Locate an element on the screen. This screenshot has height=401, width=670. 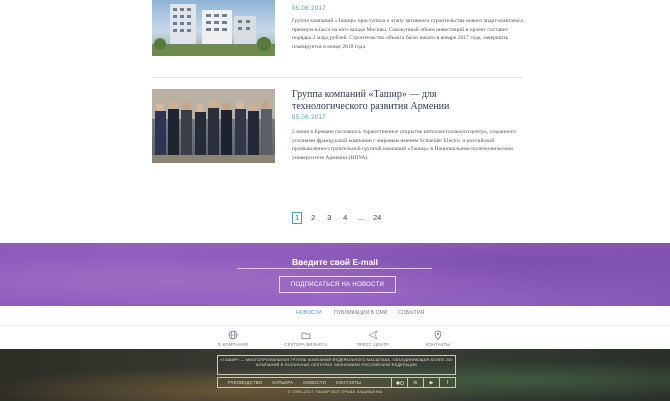
nav-about: О КОМПАНИИ is located at coordinates (233, 338).